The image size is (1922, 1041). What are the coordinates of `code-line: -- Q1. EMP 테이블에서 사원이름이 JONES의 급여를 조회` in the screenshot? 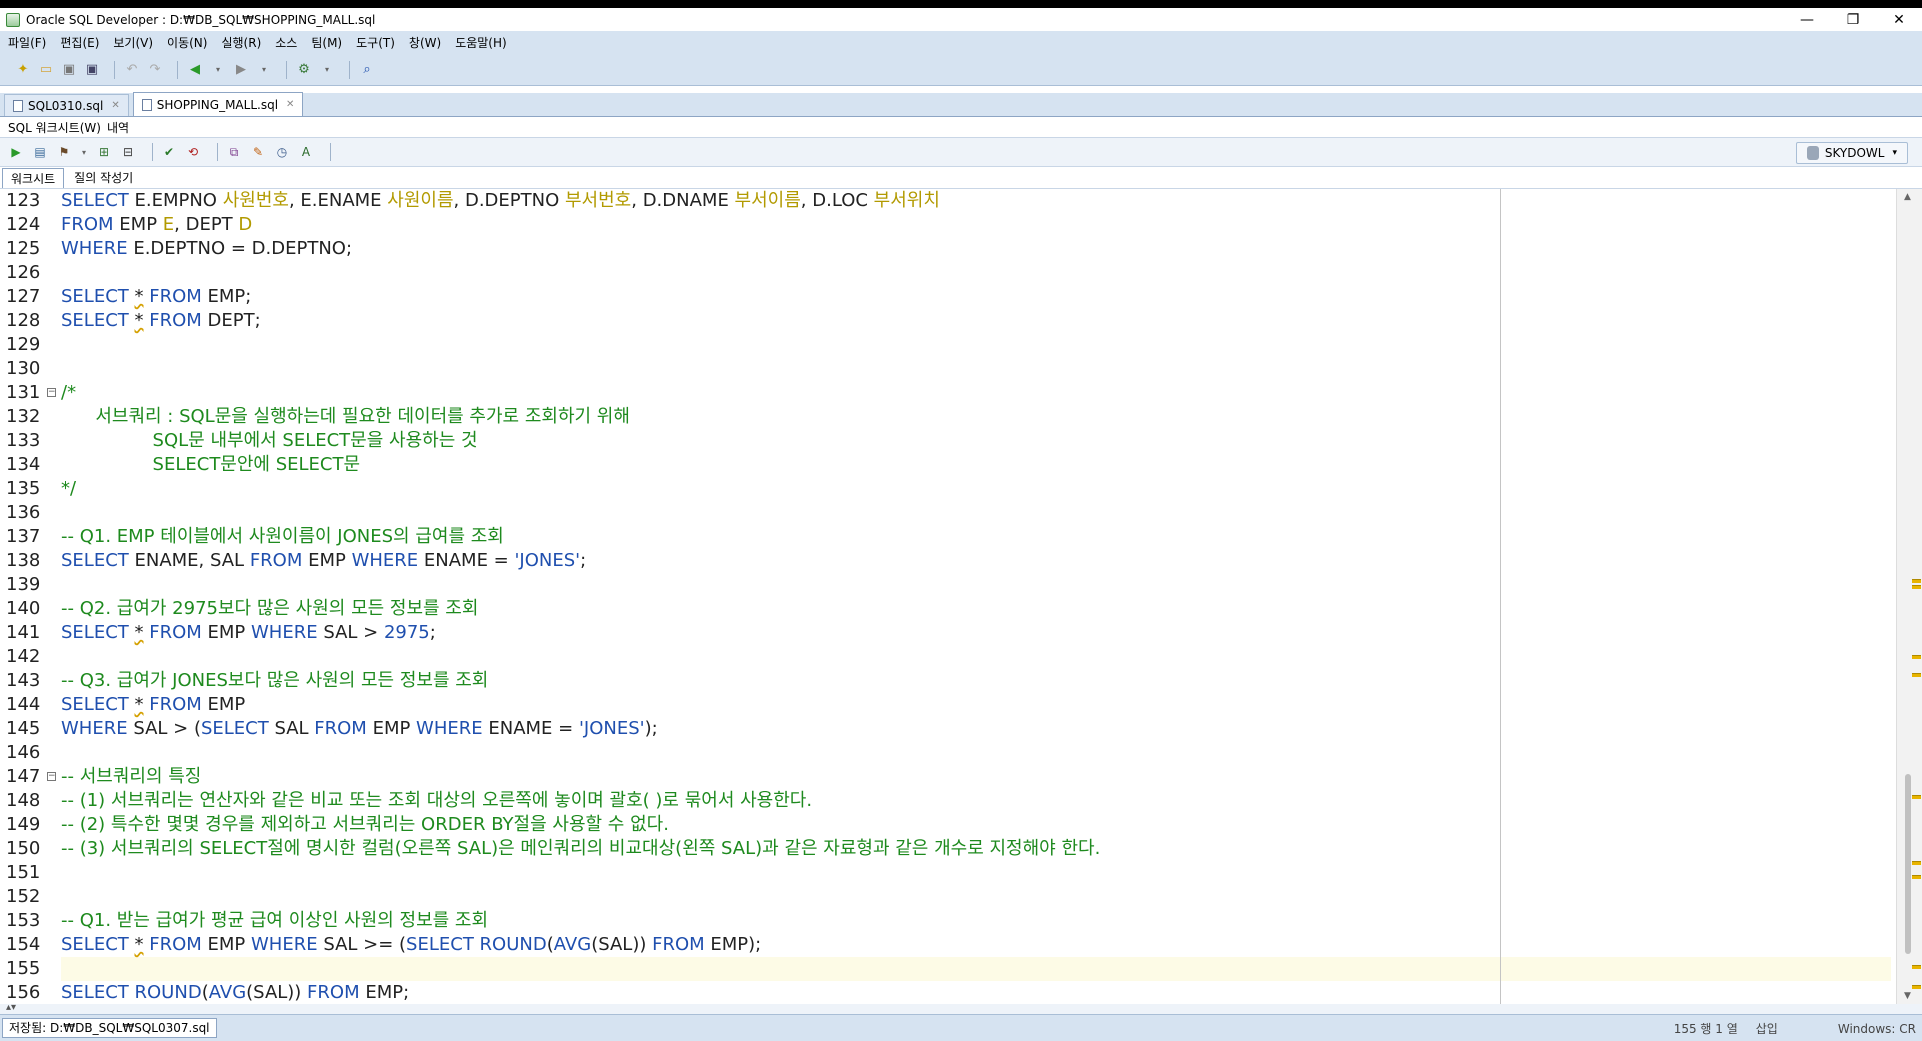 It's located at (282, 537).